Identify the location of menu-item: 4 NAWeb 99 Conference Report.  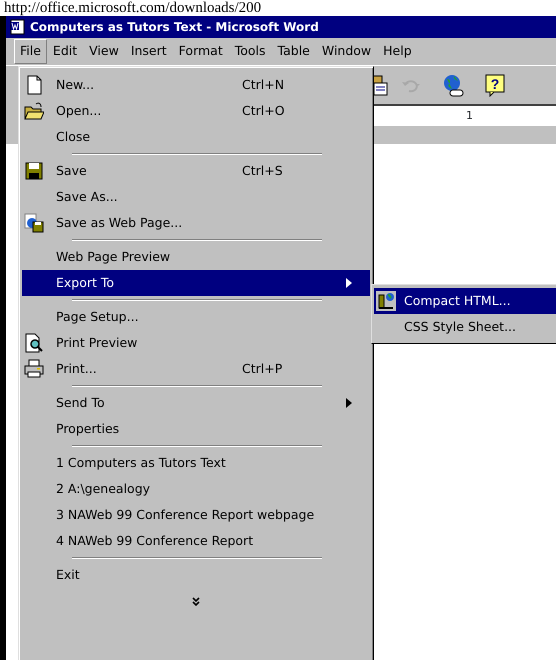
(196, 541).